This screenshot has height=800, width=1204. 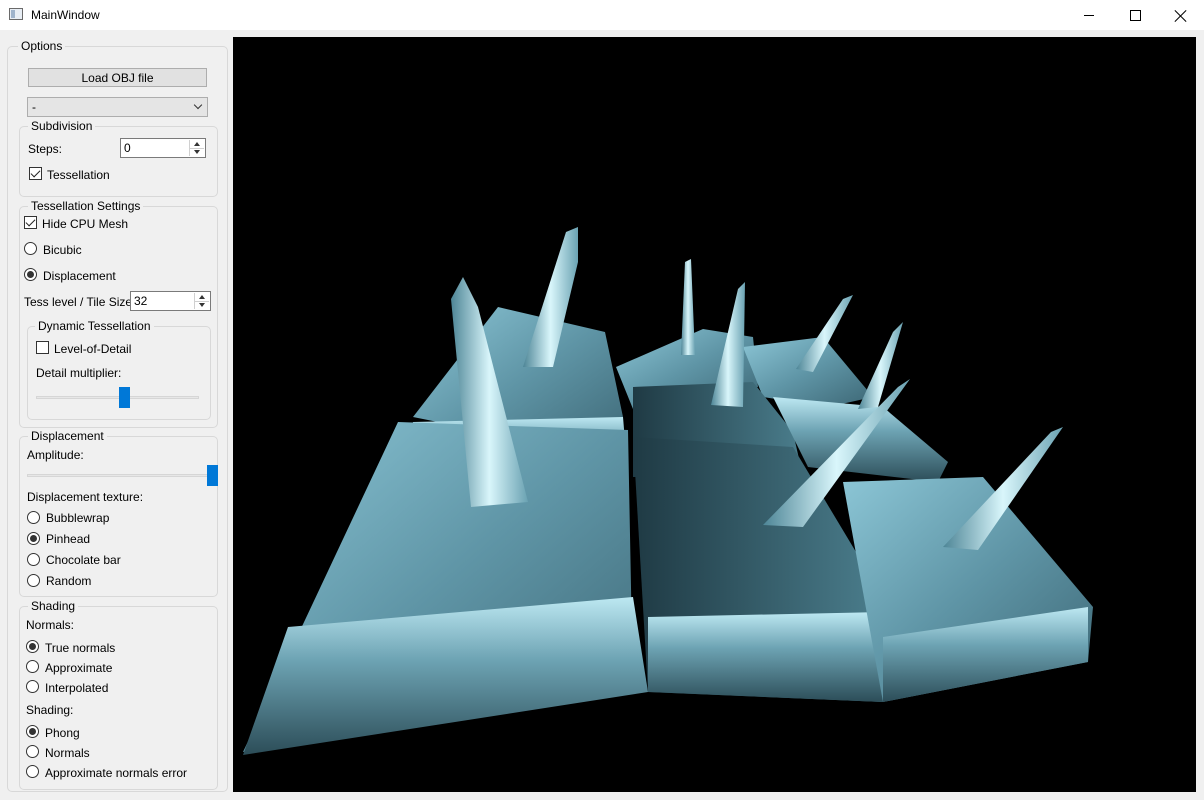 What do you see at coordinates (62, 250) in the screenshot?
I see `bicubic-label: Bicubic` at bounding box center [62, 250].